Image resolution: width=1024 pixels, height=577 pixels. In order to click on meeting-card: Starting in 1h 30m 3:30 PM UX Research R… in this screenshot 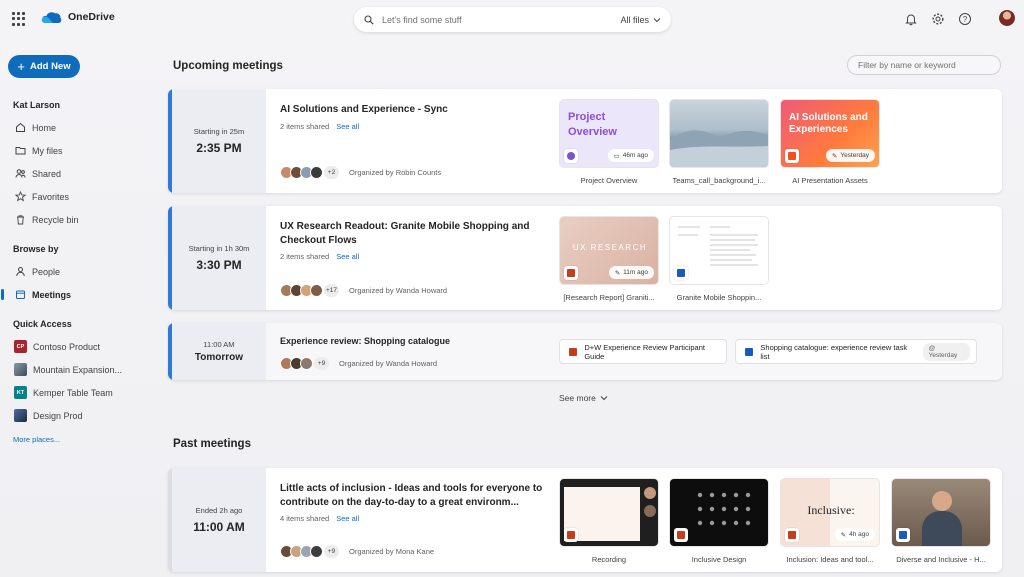, I will do `click(585, 258)`.